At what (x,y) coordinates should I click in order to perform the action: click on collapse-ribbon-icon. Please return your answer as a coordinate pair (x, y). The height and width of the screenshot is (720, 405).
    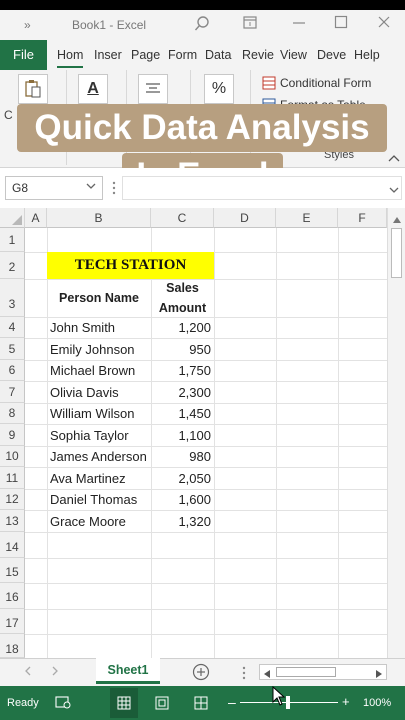
    Looking at the image, I should click on (394, 159).